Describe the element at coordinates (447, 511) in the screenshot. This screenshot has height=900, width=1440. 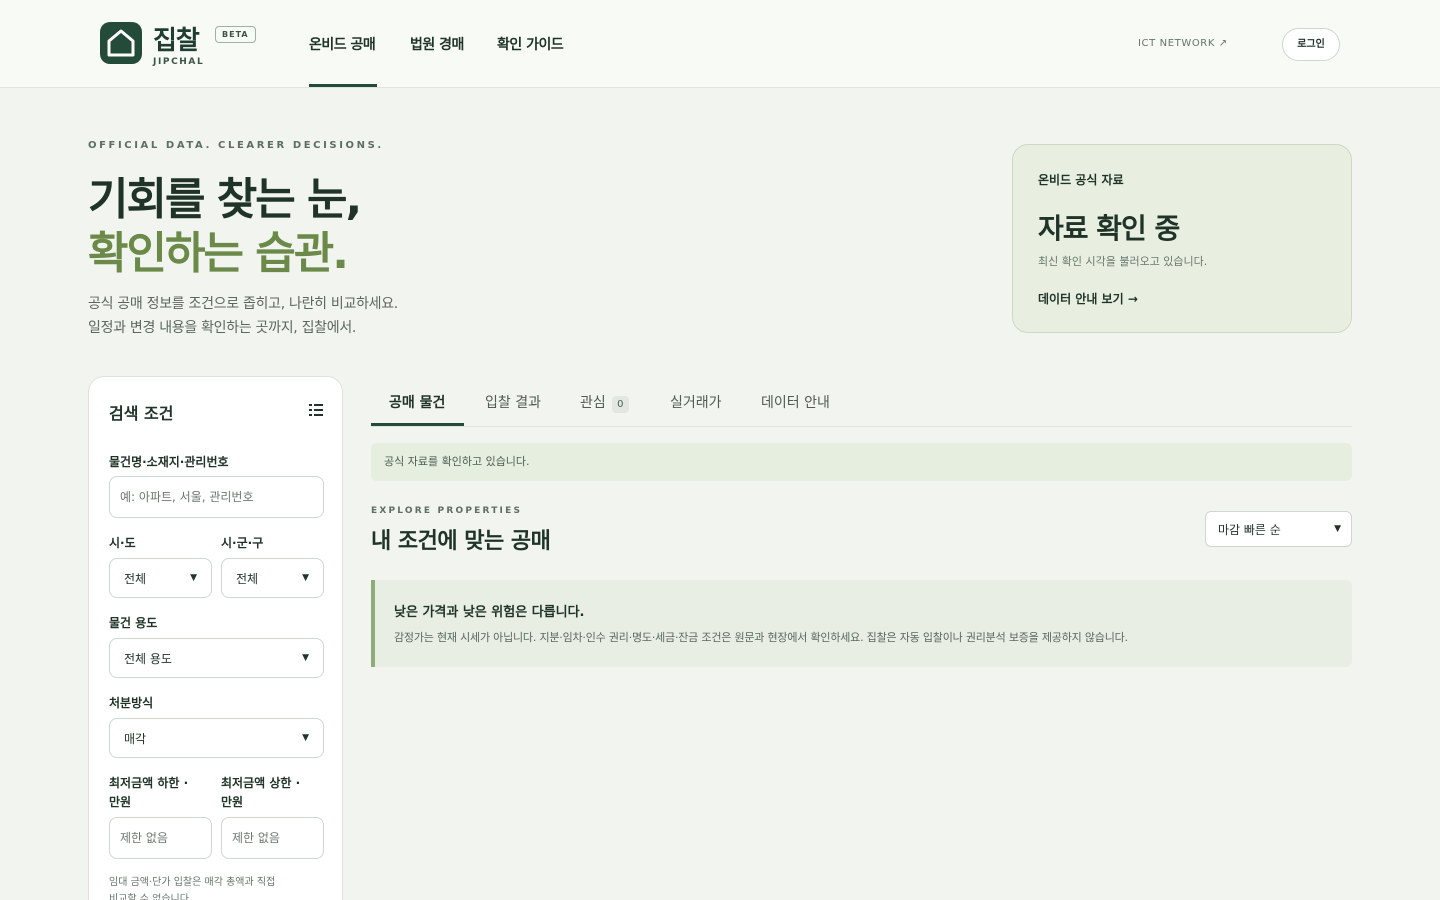
I see `section-eyebrow: EXPLORE PROPERTIES` at that location.